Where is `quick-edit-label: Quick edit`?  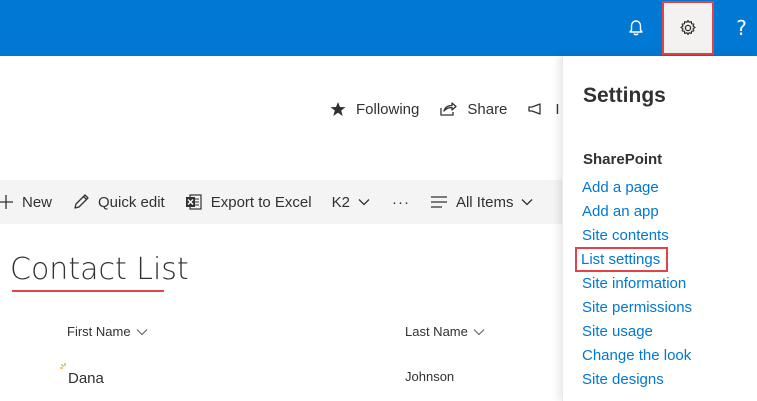 quick-edit-label: Quick edit is located at coordinates (131, 202).